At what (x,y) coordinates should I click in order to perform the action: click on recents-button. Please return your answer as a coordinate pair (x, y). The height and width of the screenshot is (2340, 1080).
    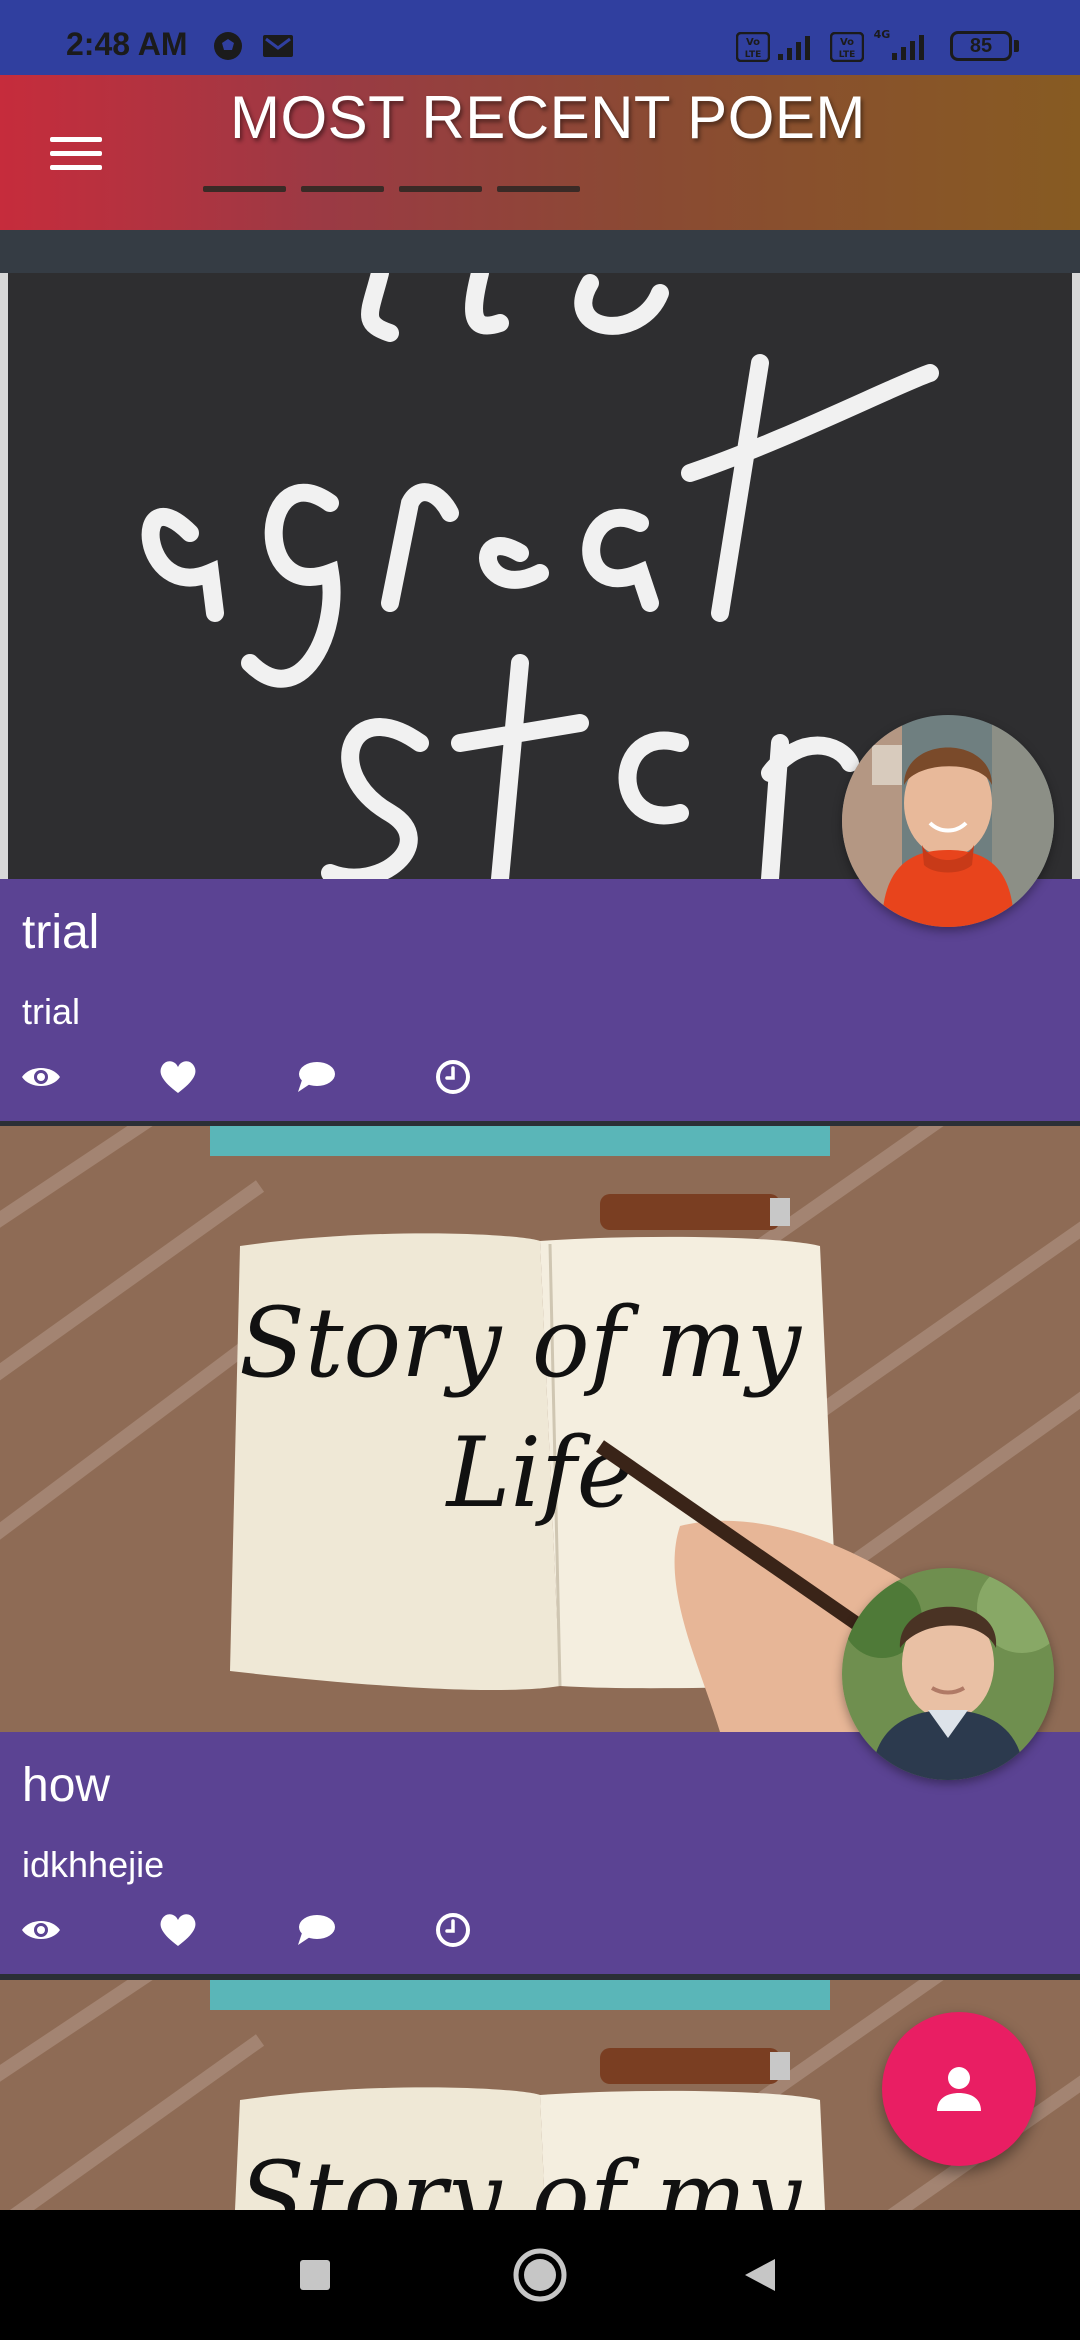
    Looking at the image, I should click on (315, 2275).